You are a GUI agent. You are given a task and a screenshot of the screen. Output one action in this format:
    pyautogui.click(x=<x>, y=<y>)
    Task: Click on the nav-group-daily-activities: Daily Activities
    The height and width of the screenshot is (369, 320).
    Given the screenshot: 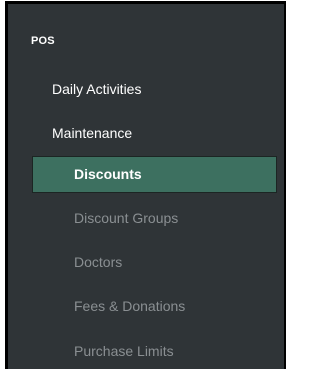 What is the action you would take?
    pyautogui.click(x=96, y=89)
    